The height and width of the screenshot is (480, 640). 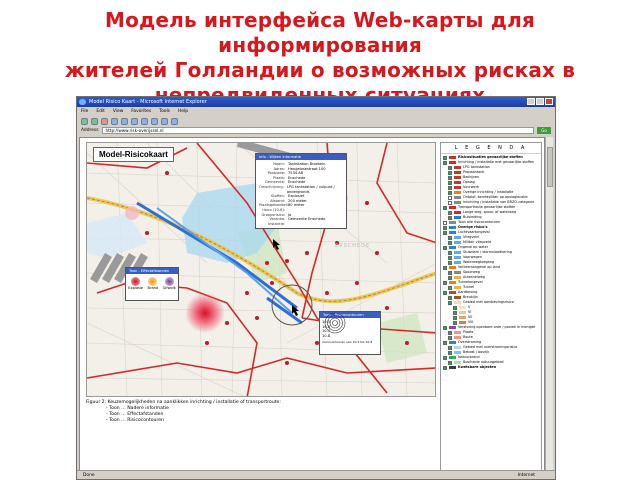 I want to click on forward-icon, so click(x=94, y=121).